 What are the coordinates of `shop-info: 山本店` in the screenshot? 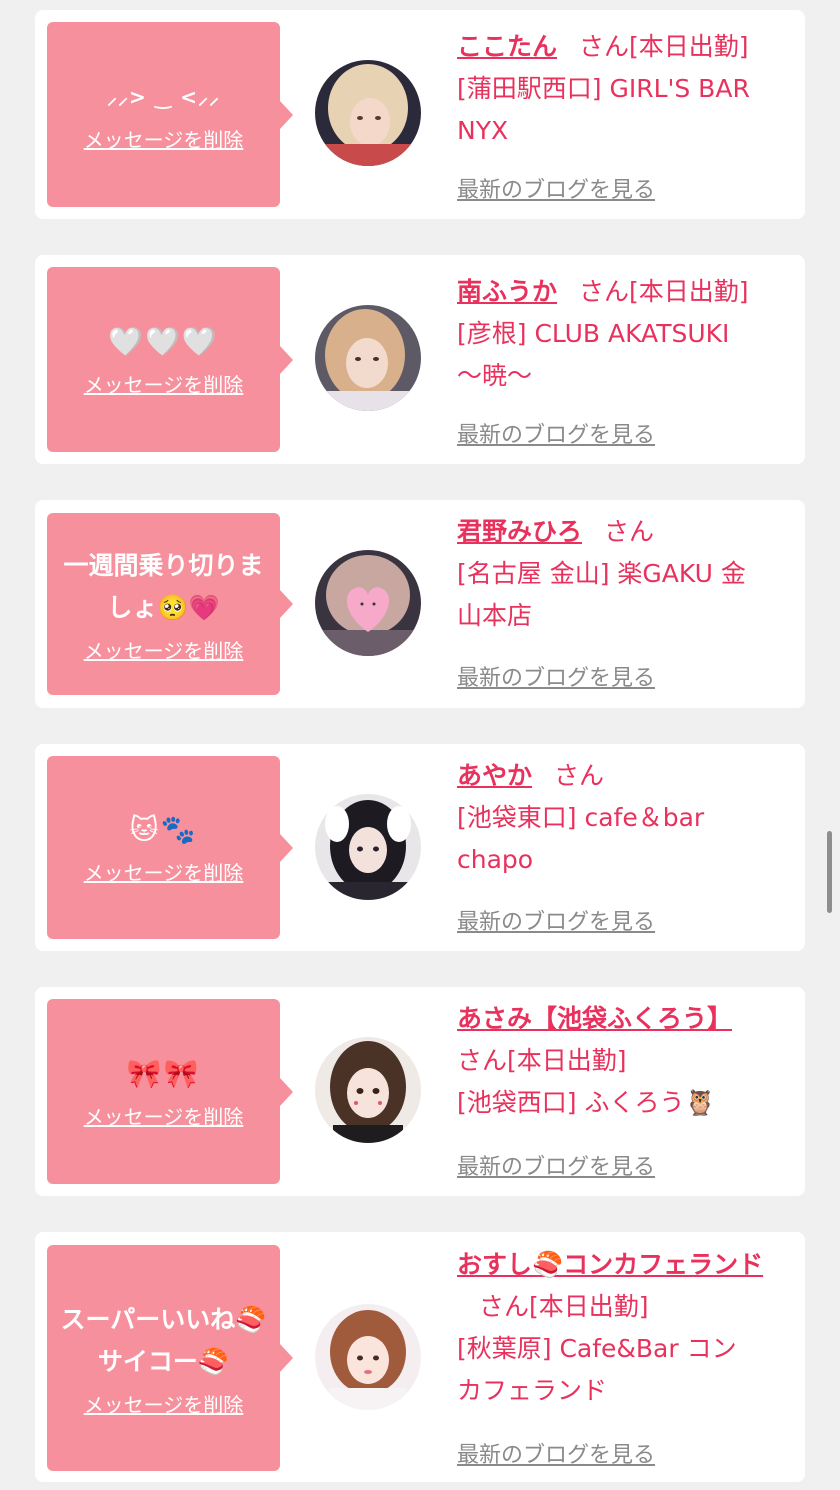 It's located at (495, 615).